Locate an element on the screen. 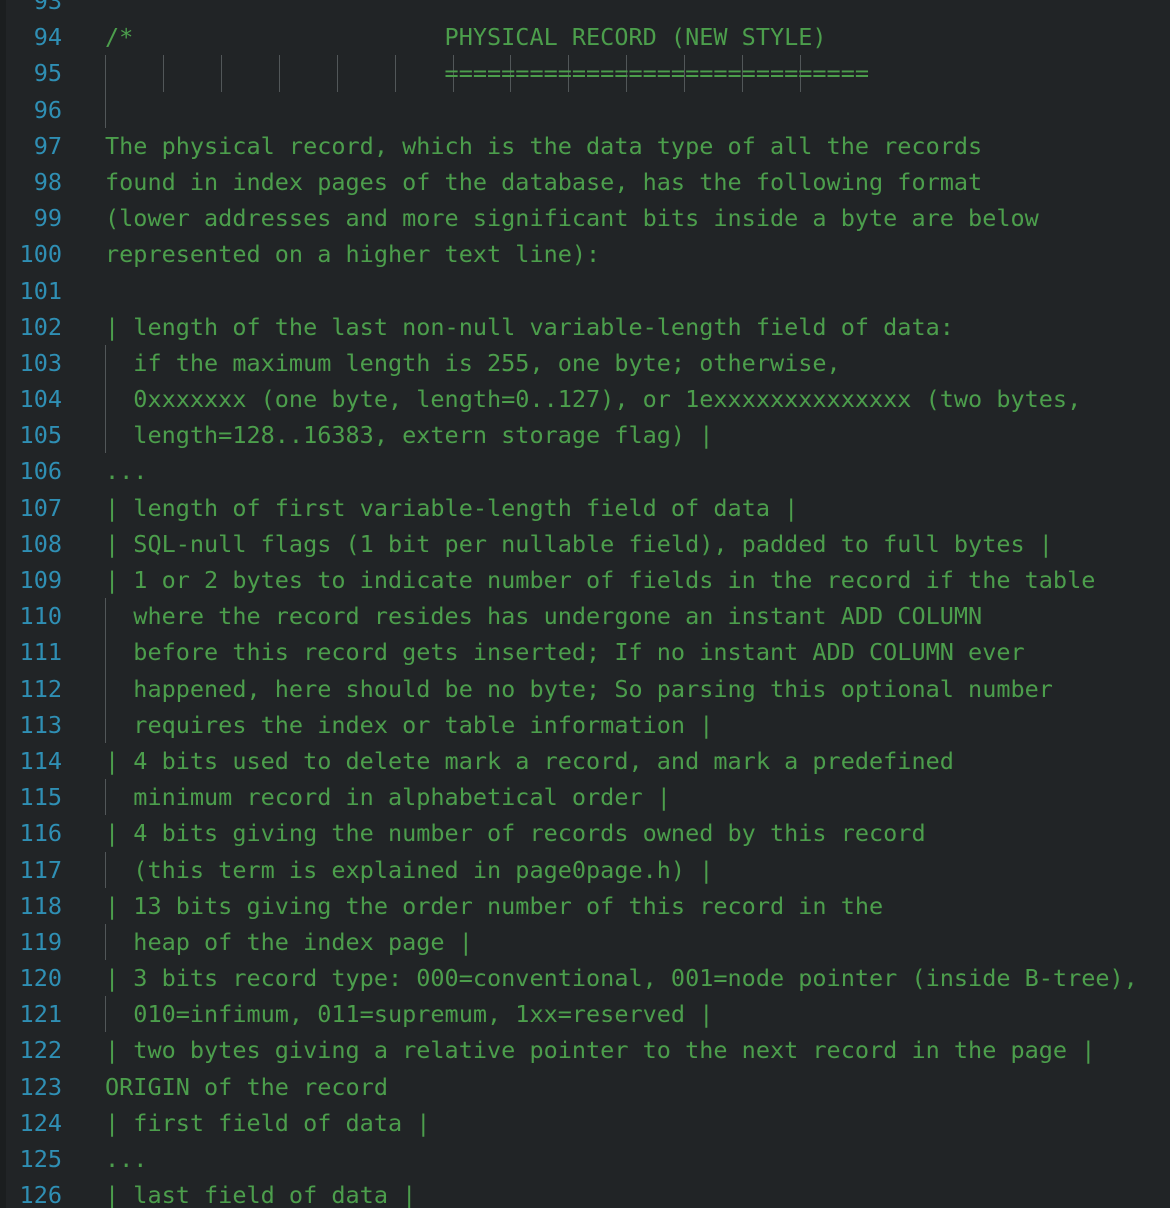 The height and width of the screenshot is (1208, 1170). line-number: 108 is located at coordinates (40, 543).